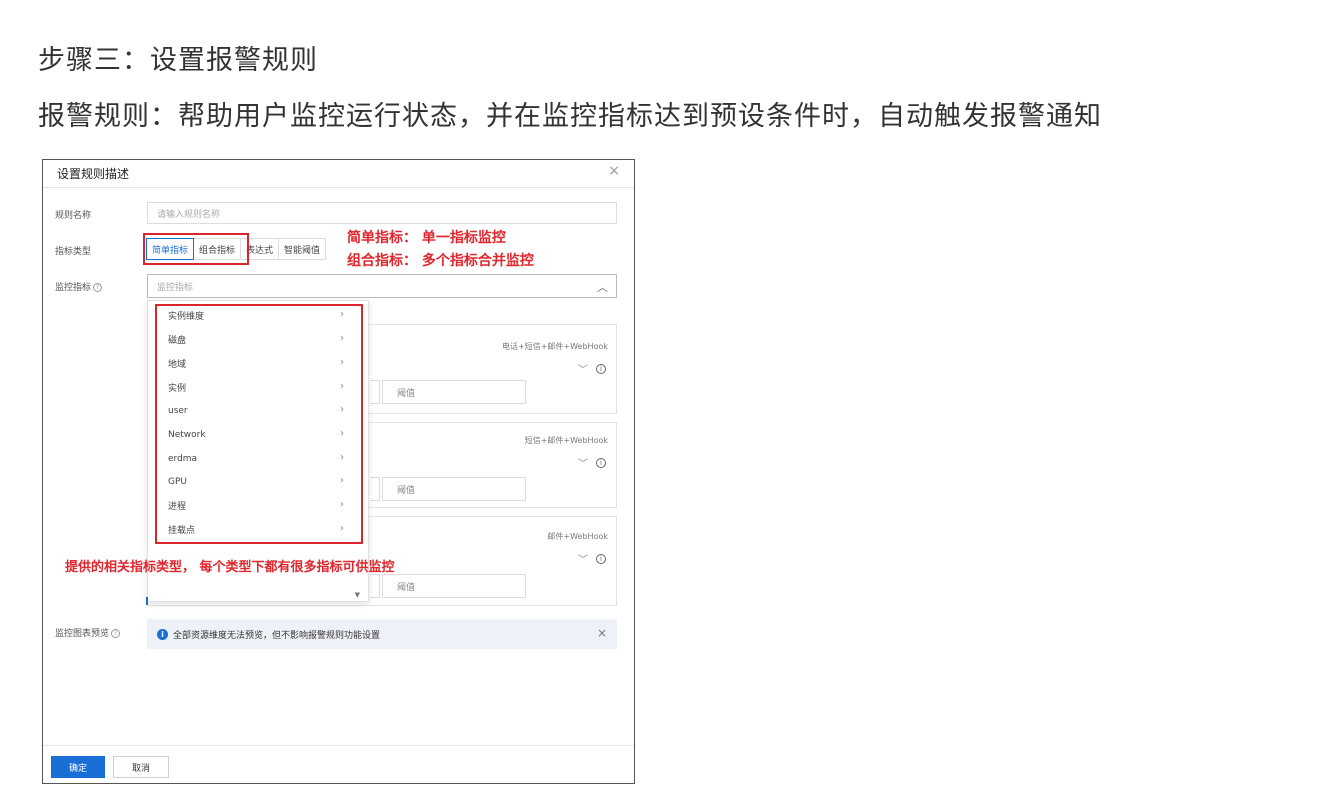  What do you see at coordinates (175, 287) in the screenshot?
I see `metric-select-placeholder: 监控指标` at bounding box center [175, 287].